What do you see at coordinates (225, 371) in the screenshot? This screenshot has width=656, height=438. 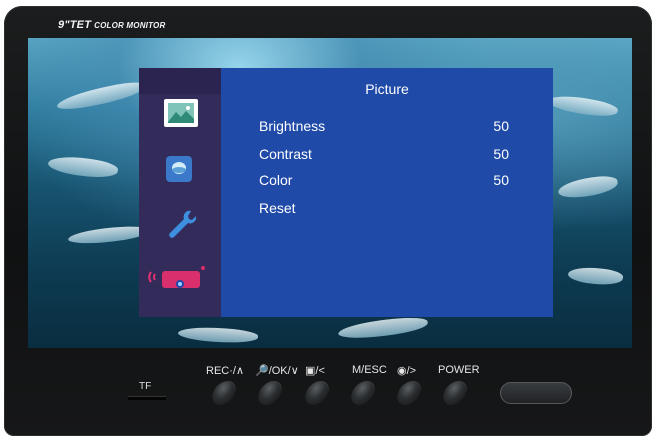 I see `rec-up-label: REC·/∧` at bounding box center [225, 371].